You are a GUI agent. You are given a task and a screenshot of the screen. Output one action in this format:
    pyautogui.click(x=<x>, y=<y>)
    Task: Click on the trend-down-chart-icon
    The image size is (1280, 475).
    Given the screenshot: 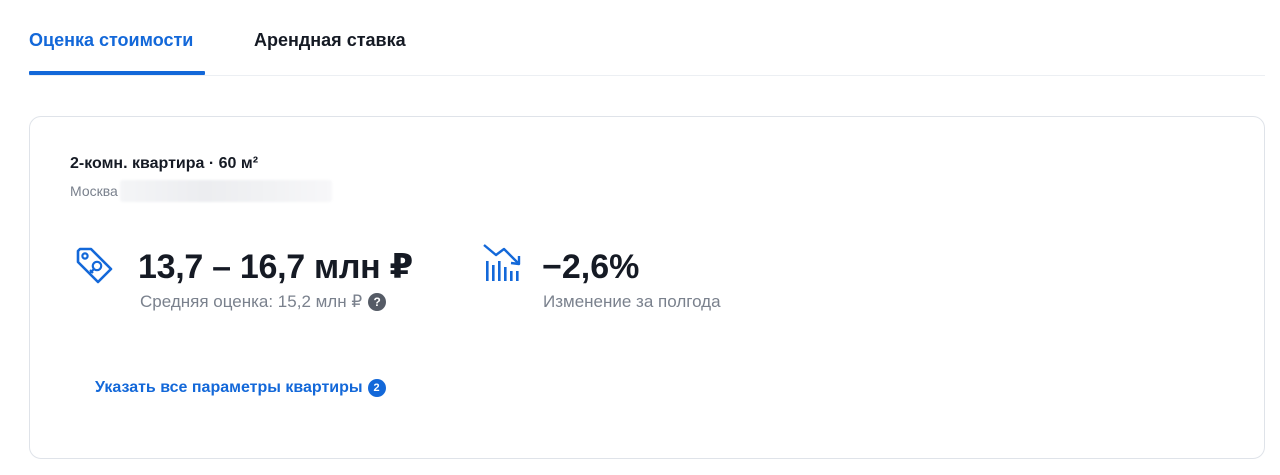 What is the action you would take?
    pyautogui.click(x=502, y=262)
    